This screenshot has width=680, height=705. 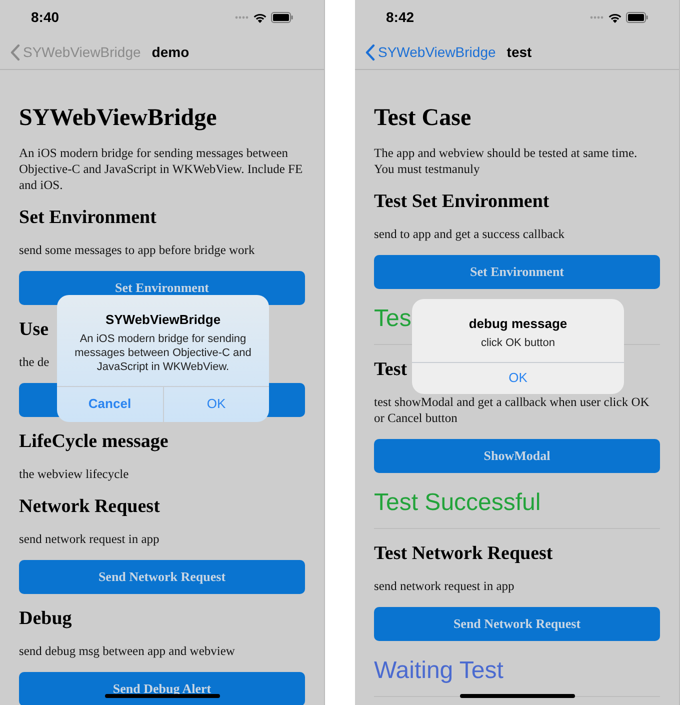 What do you see at coordinates (118, 118) in the screenshot?
I see `page-heading: SYWebViewBridge` at bounding box center [118, 118].